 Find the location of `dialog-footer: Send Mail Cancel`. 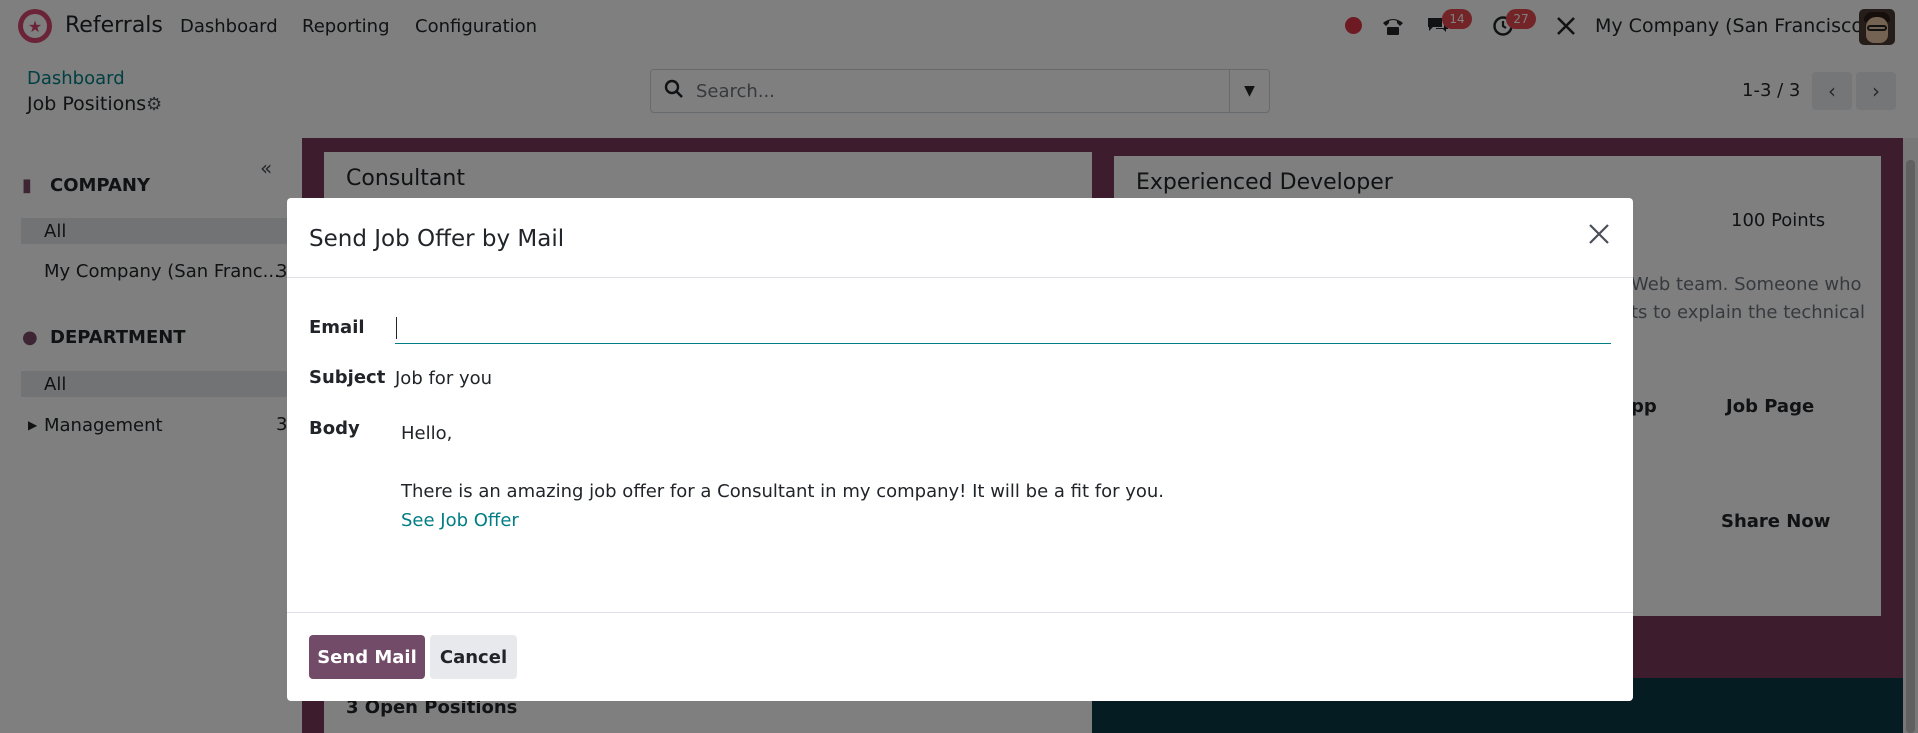

dialog-footer: Send Mail Cancel is located at coordinates (960, 656).